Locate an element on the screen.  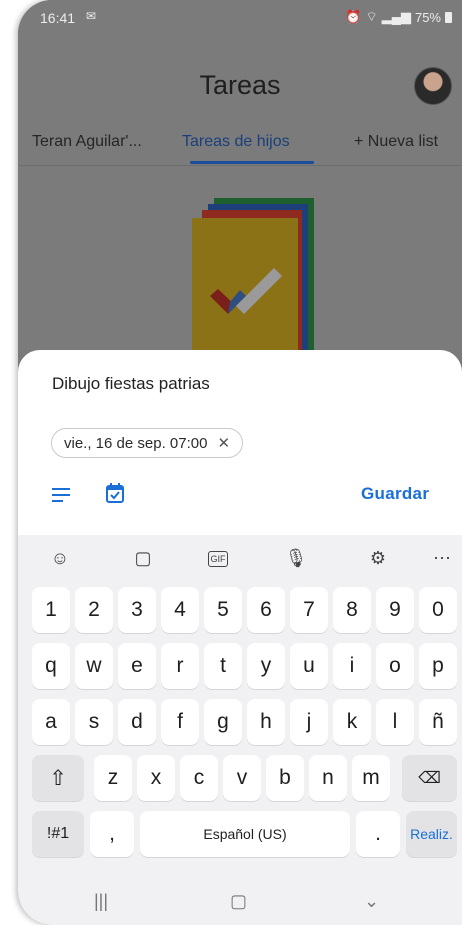
key: s is located at coordinates (94, 722).